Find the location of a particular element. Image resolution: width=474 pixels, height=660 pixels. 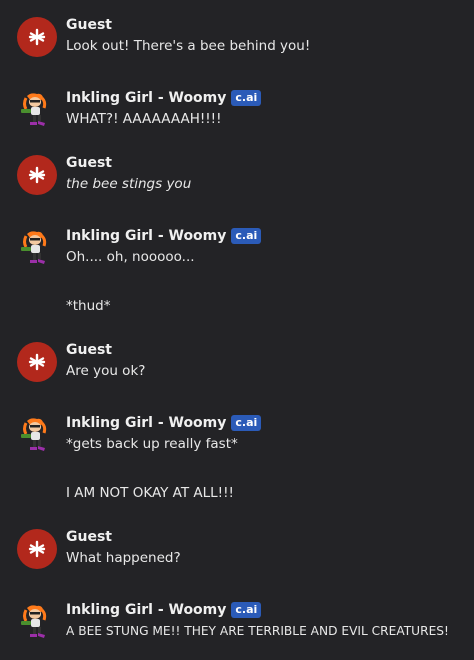

message-text: *gets back up really fast* is located at coordinates (152, 444).